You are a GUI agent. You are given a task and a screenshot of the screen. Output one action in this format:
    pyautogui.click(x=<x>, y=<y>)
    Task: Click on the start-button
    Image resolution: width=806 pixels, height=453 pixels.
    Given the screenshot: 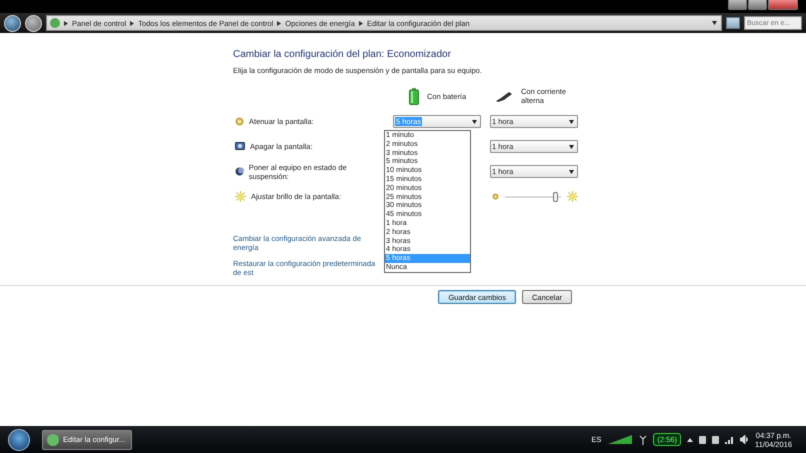 What is the action you would take?
    pyautogui.click(x=19, y=439)
    